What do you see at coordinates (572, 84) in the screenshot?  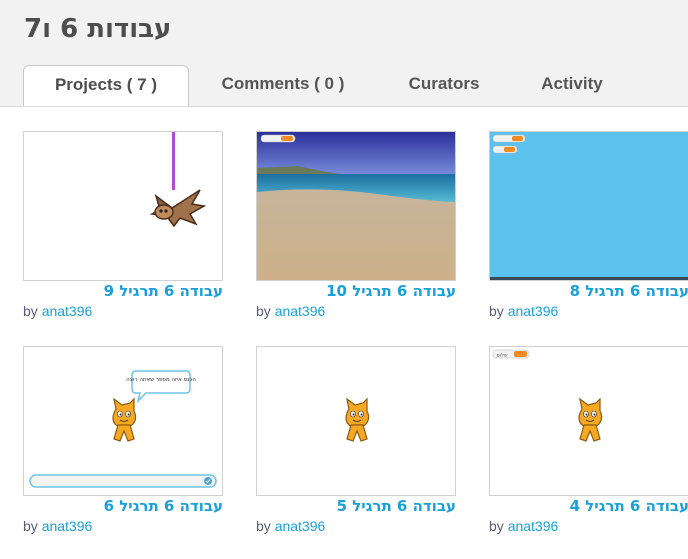 I see `tab-activity: Activity` at bounding box center [572, 84].